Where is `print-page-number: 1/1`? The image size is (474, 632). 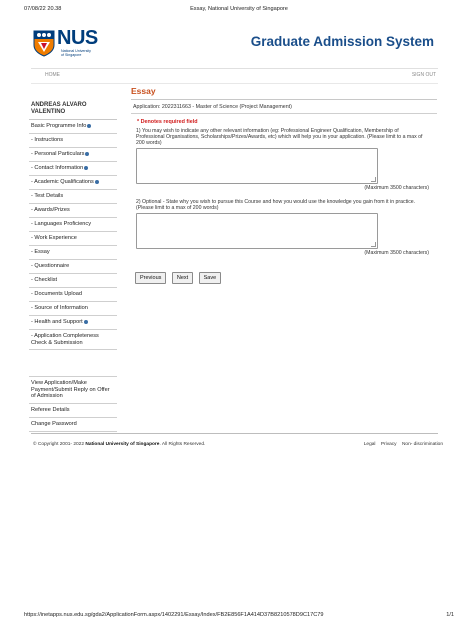 print-page-number: 1/1 is located at coordinates (450, 615).